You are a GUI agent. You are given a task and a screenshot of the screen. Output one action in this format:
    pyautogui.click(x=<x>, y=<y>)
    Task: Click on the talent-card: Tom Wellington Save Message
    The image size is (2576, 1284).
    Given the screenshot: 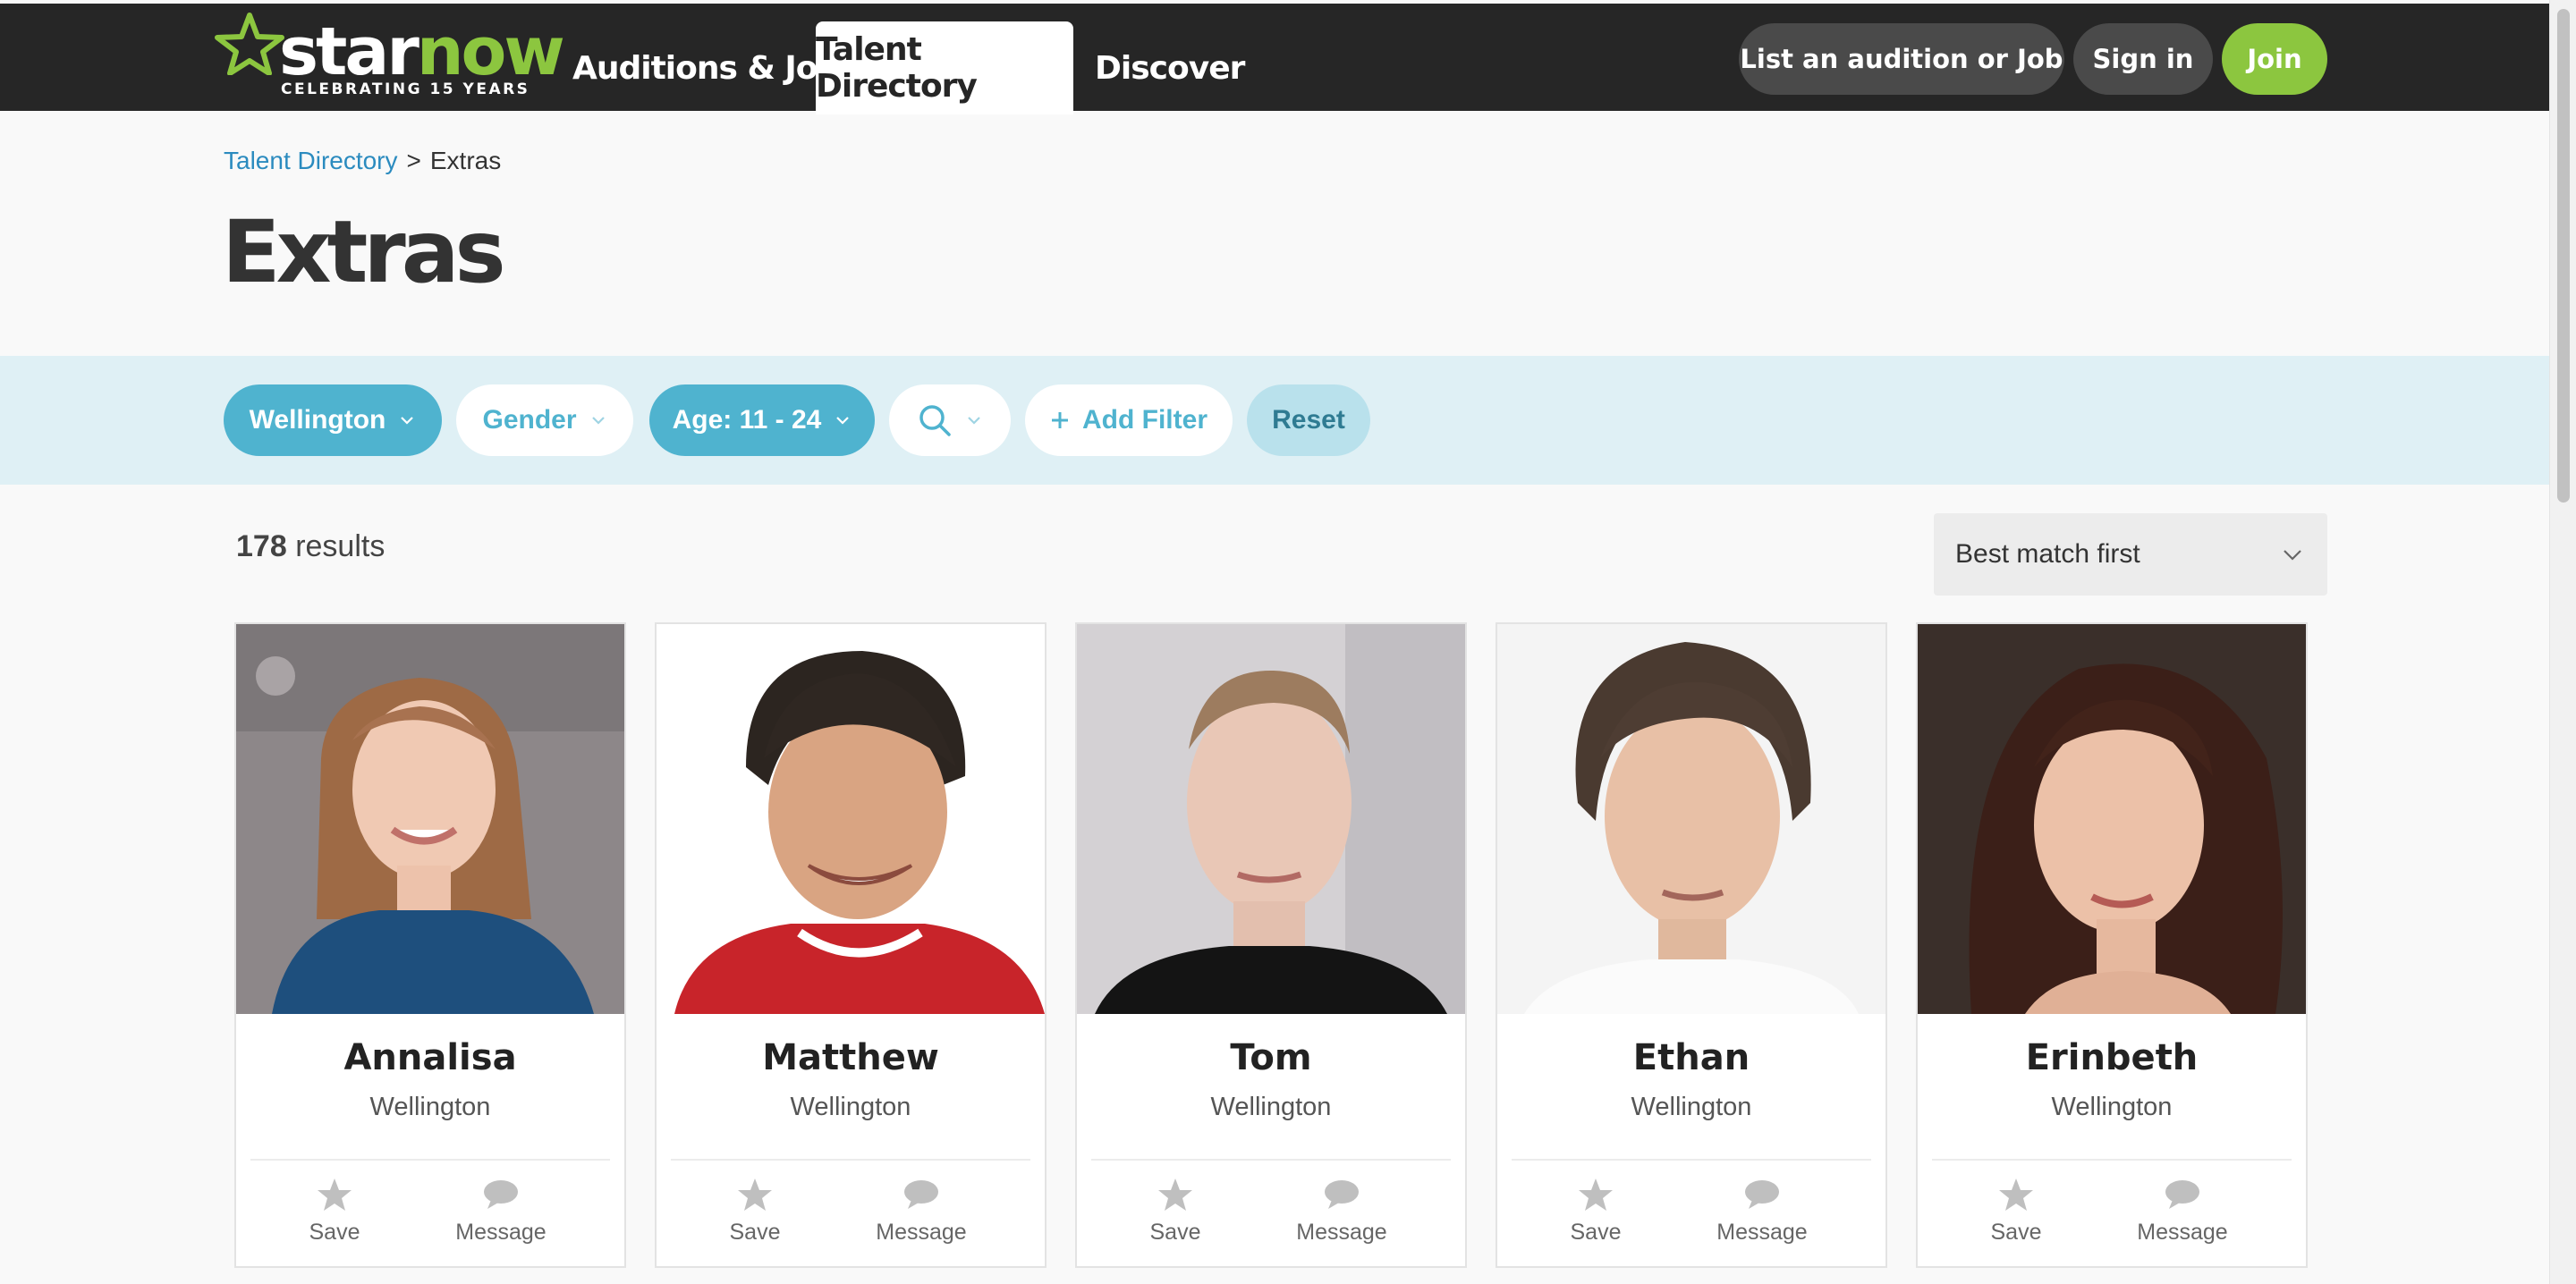 What is the action you would take?
    pyautogui.click(x=1271, y=945)
    